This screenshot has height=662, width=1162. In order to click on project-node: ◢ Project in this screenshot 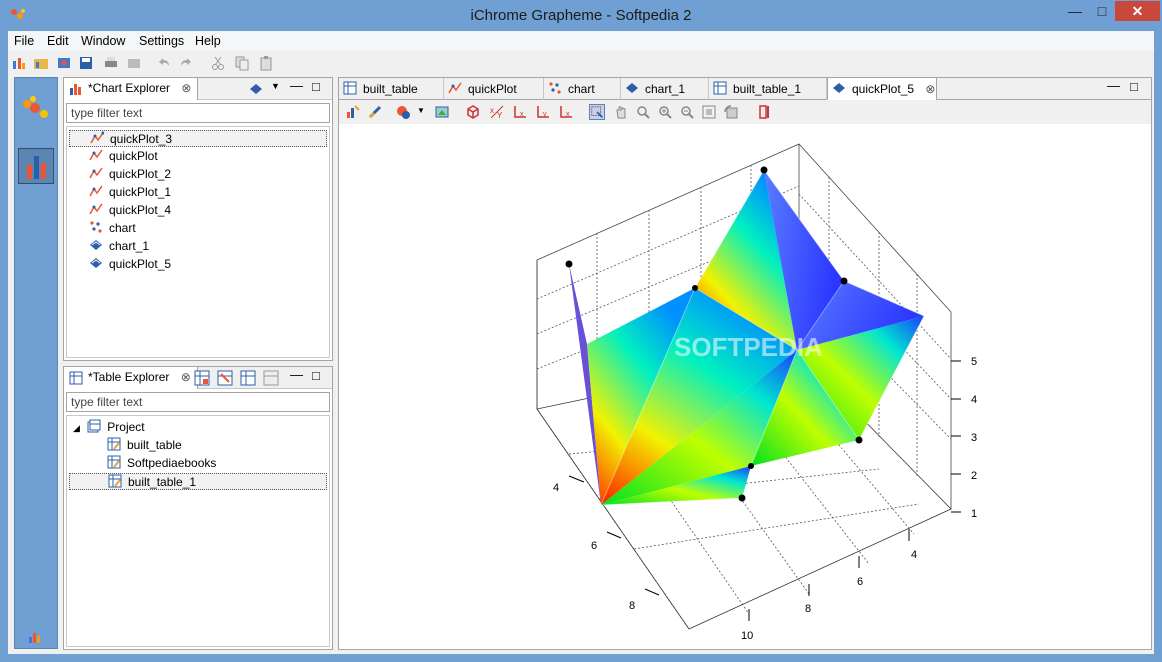, I will do `click(109, 427)`.